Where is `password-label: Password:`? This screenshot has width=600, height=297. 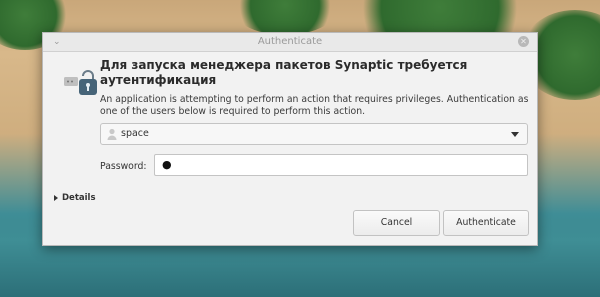
password-label: Password: is located at coordinates (123, 166).